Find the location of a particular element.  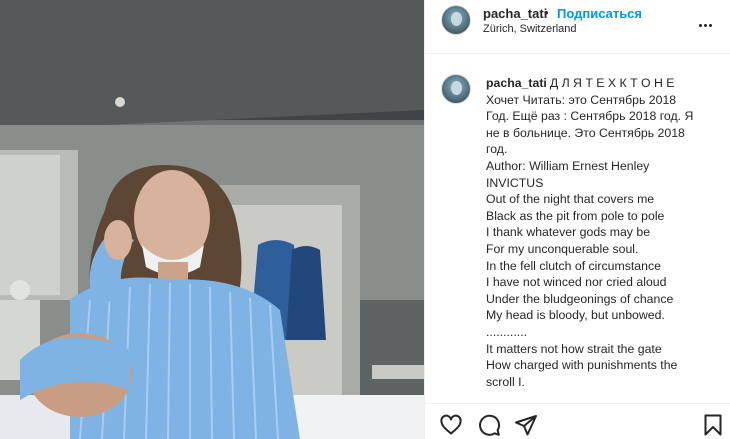

caption-line: Хочет Читать: это Сентябрь 2018 is located at coordinates (581, 99).